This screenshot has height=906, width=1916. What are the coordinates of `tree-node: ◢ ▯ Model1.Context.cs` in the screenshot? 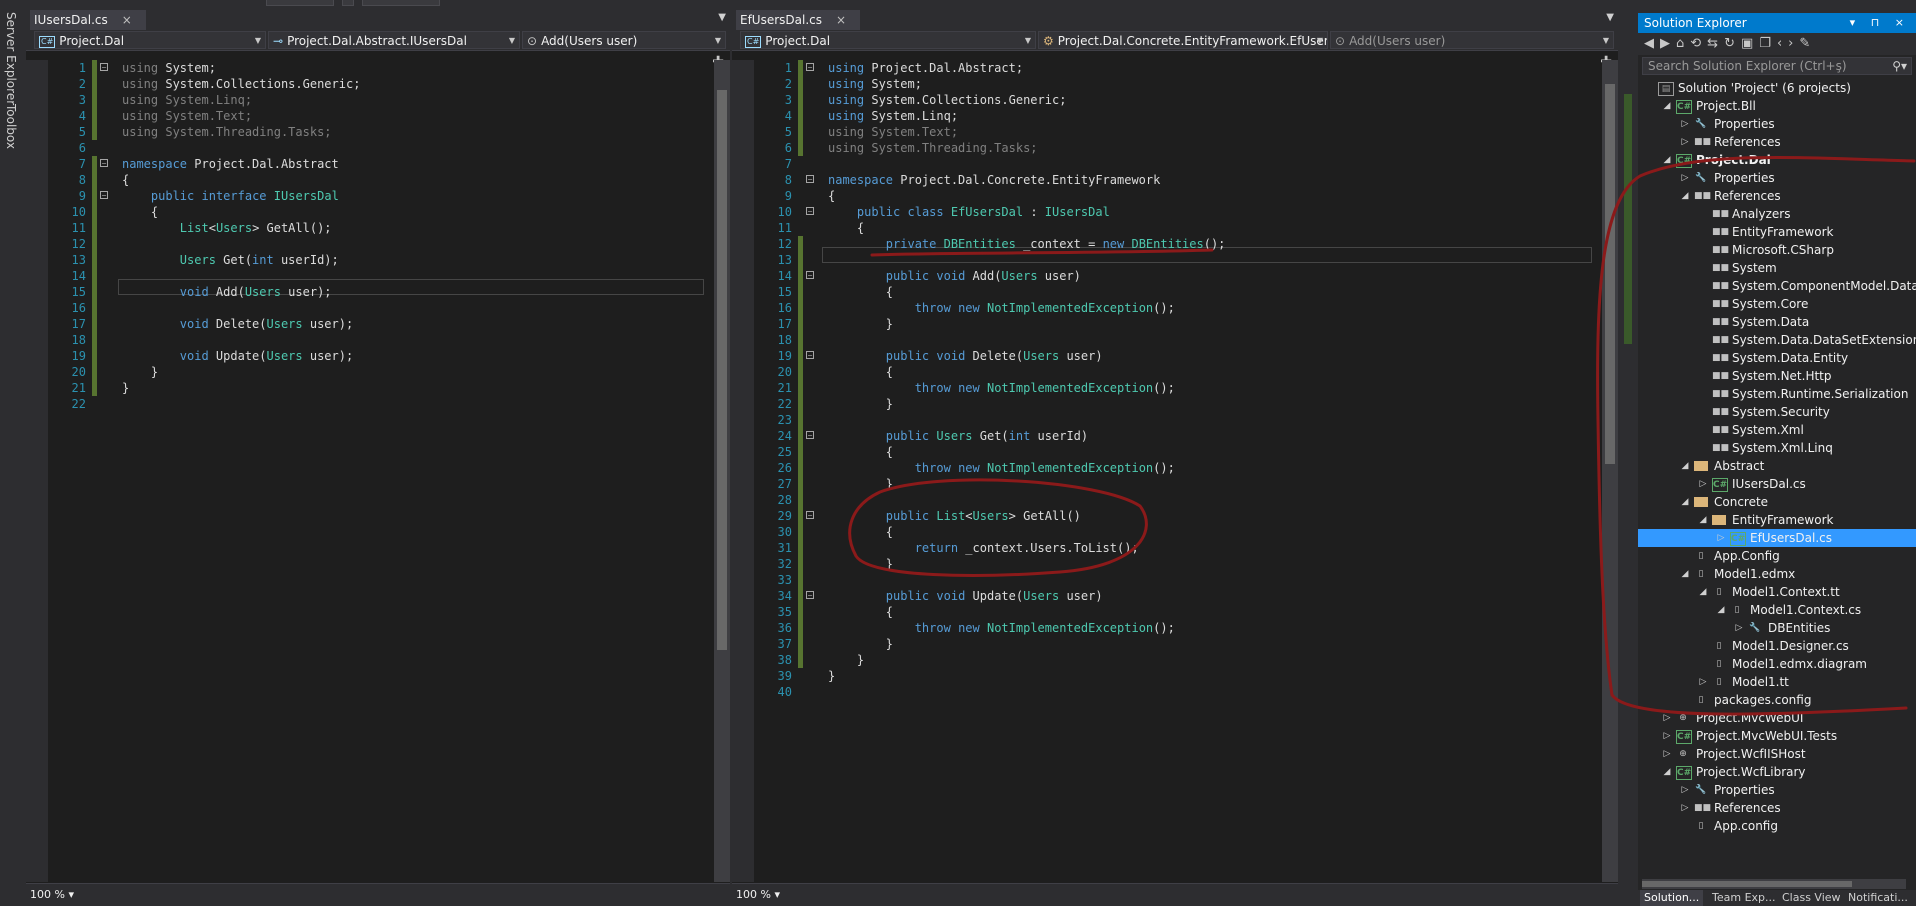 It's located at (1777, 610).